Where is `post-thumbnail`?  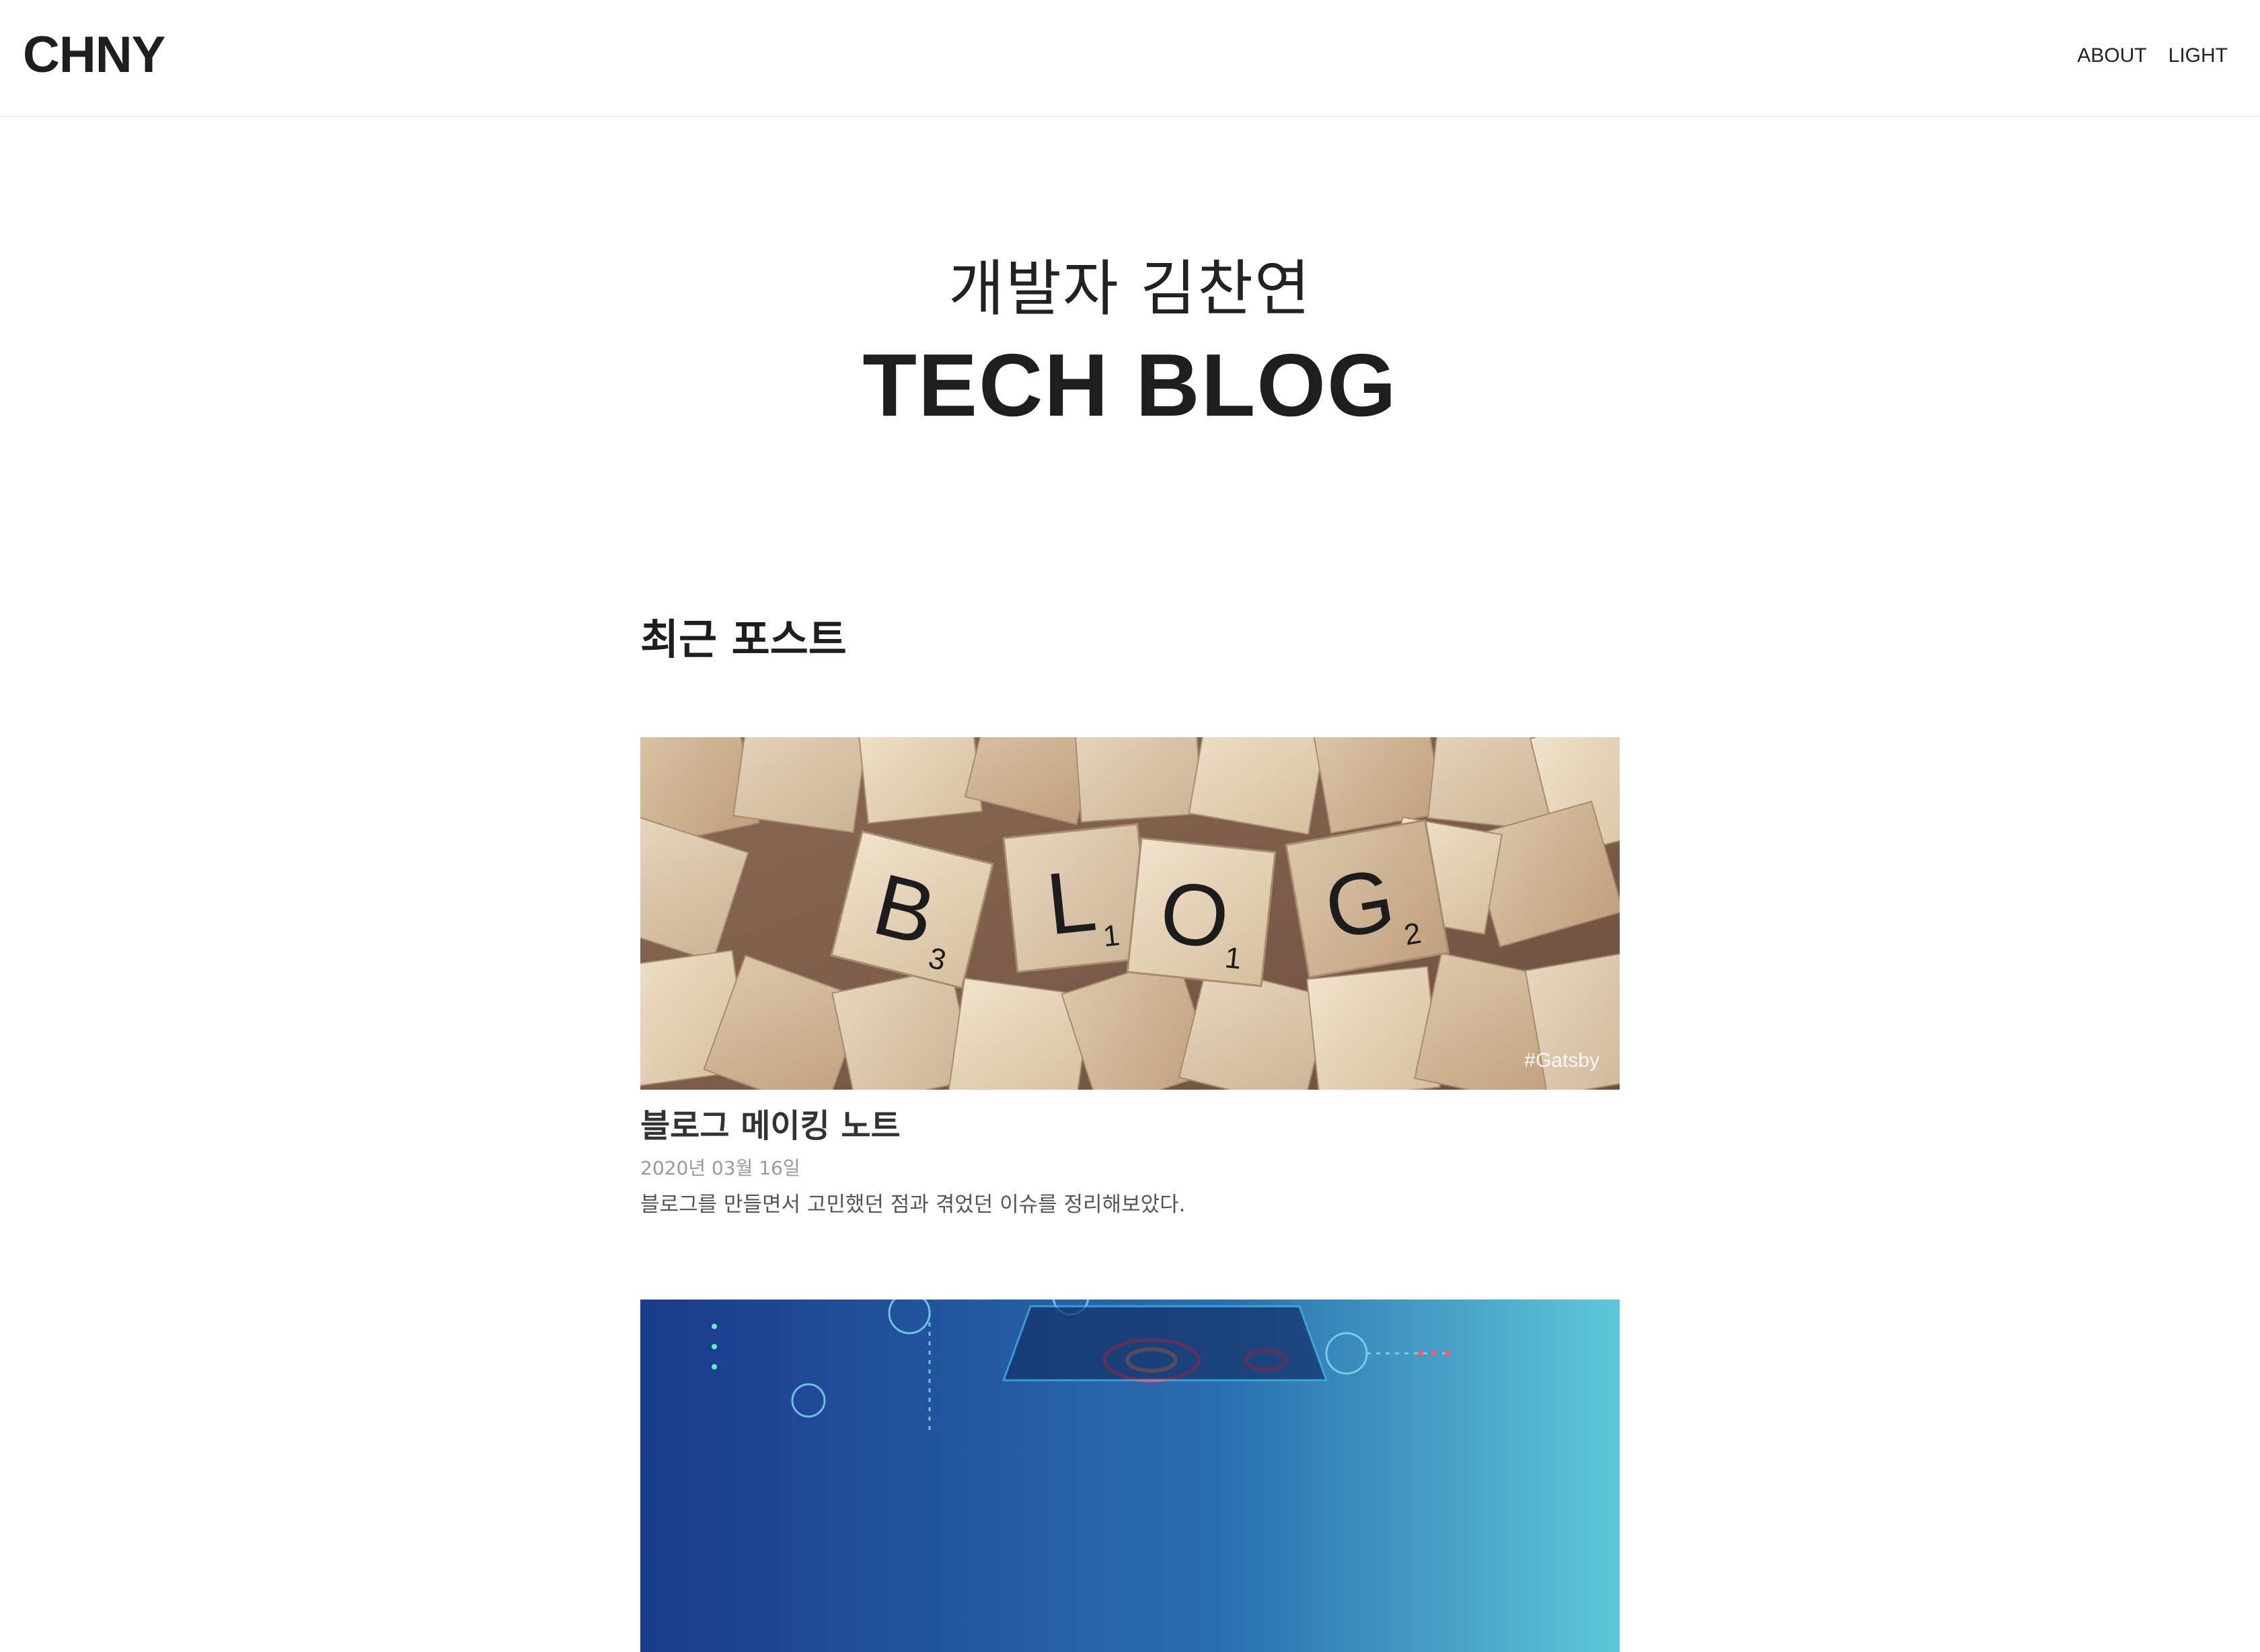 post-thumbnail is located at coordinates (1130, 1476).